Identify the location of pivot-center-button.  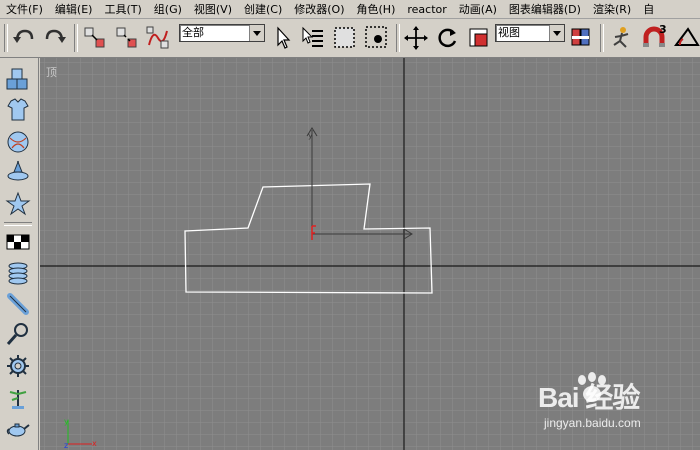
(581, 38).